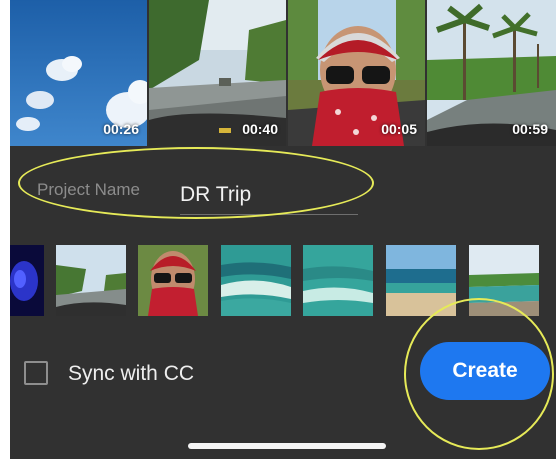 The image size is (556, 459). What do you see at coordinates (269, 195) in the screenshot?
I see `project-name-input` at bounding box center [269, 195].